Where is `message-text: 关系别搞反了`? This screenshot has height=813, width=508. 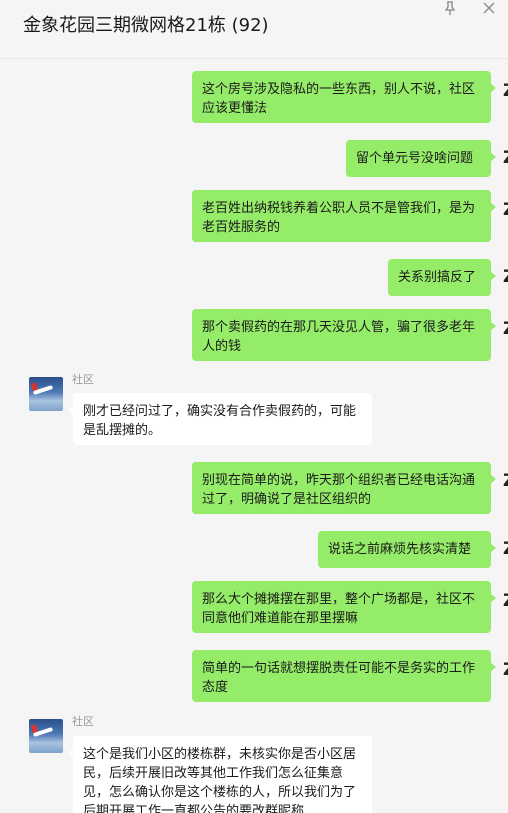
message-text: 关系别搞反了 is located at coordinates (437, 277).